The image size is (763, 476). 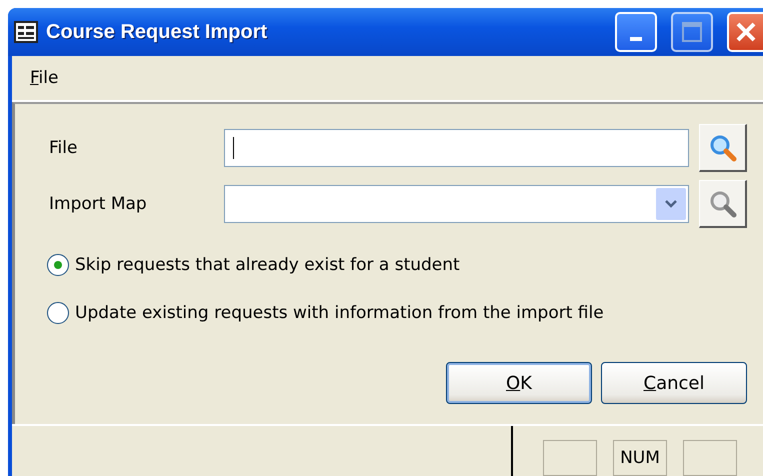 What do you see at coordinates (457, 148) in the screenshot?
I see `input-field` at bounding box center [457, 148].